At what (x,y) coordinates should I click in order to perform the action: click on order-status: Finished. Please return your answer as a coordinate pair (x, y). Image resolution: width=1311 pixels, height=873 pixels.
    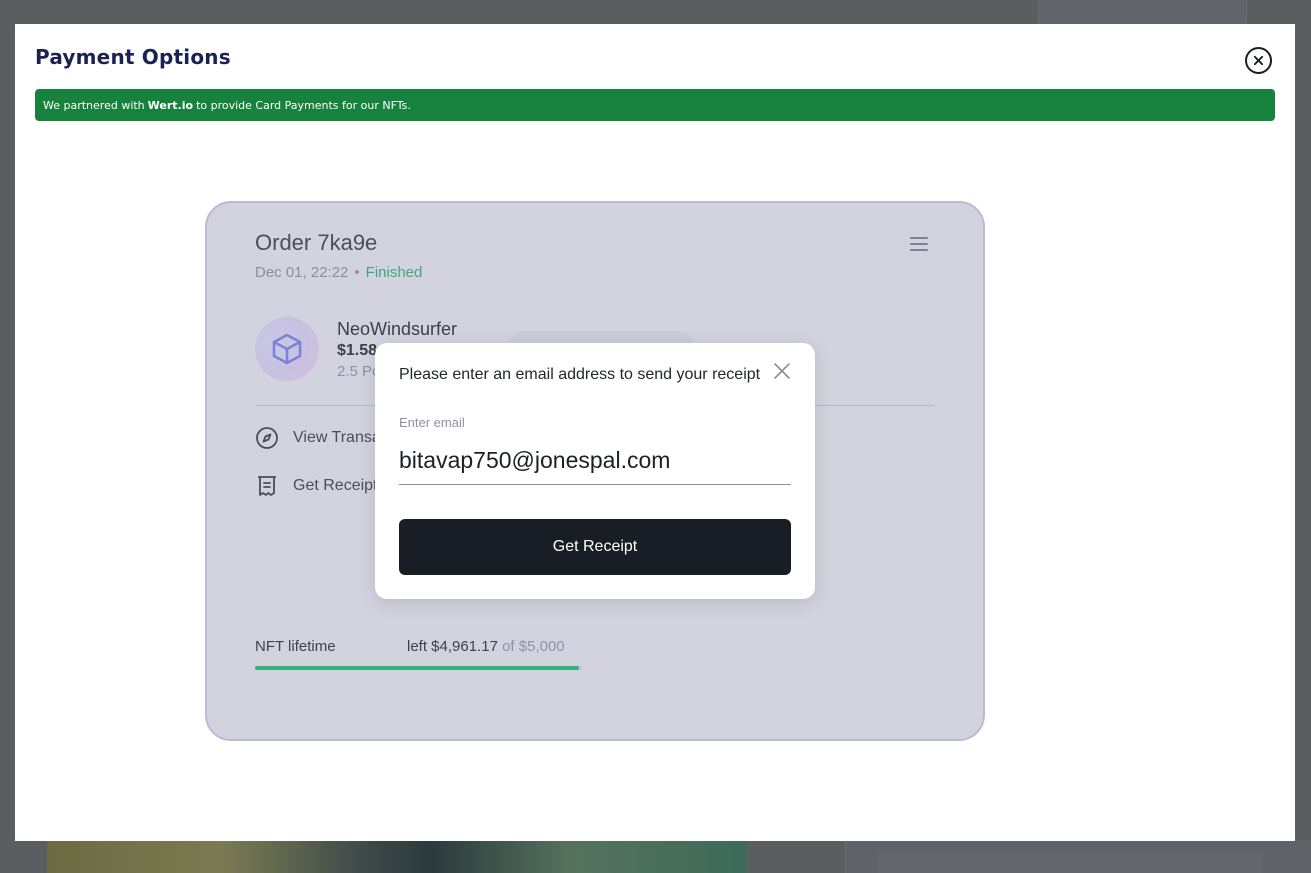
    Looking at the image, I should click on (394, 272).